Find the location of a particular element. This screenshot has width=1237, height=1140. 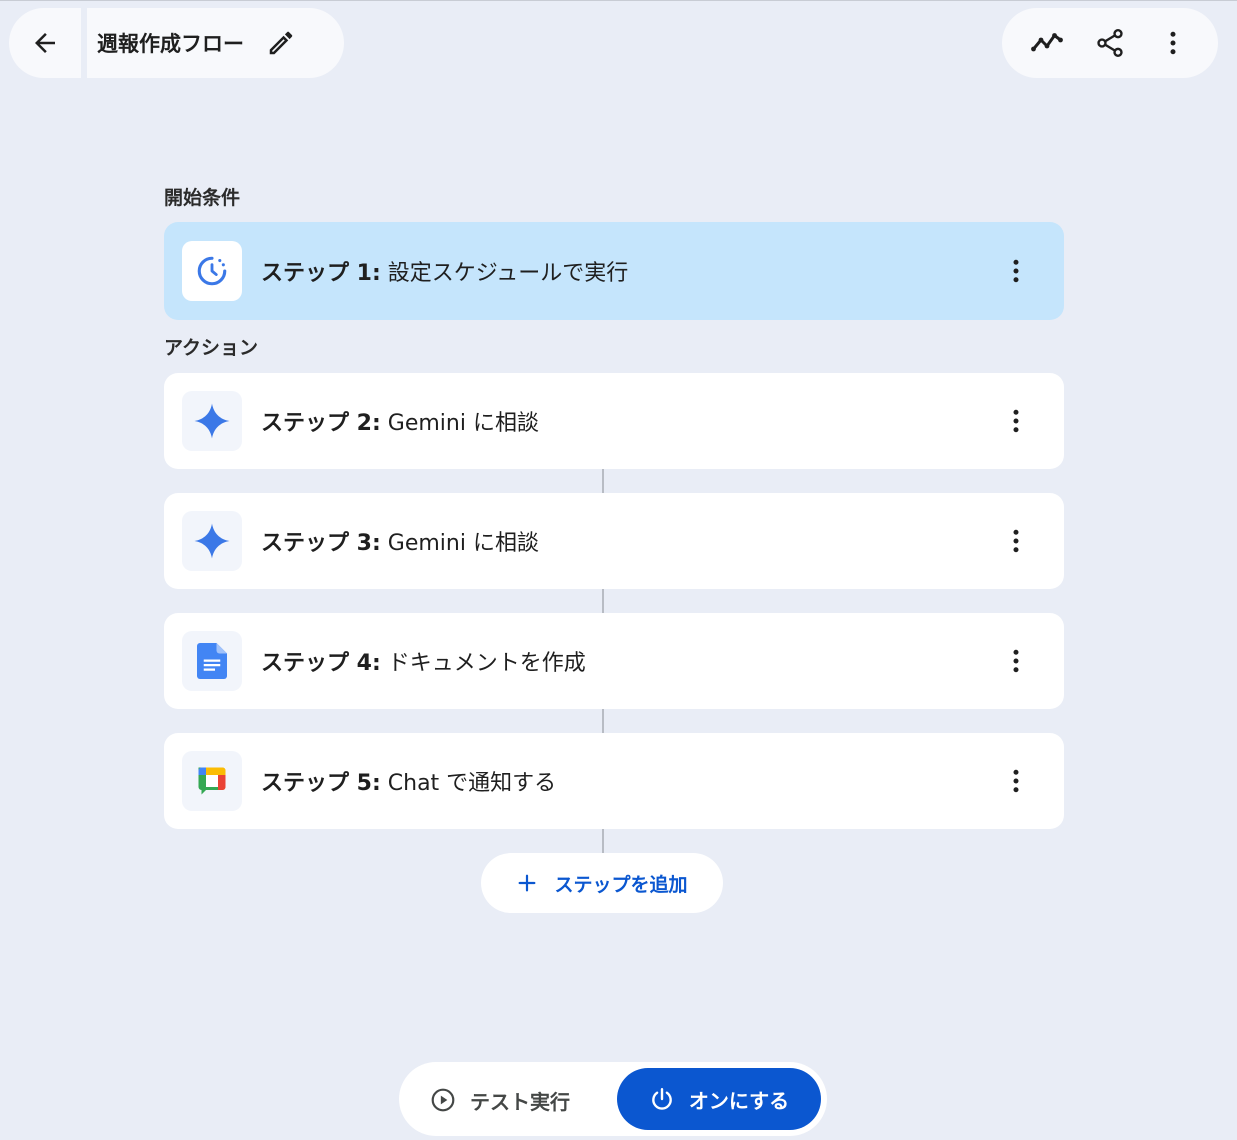

step-number: ステップ 3: is located at coordinates (321, 543).